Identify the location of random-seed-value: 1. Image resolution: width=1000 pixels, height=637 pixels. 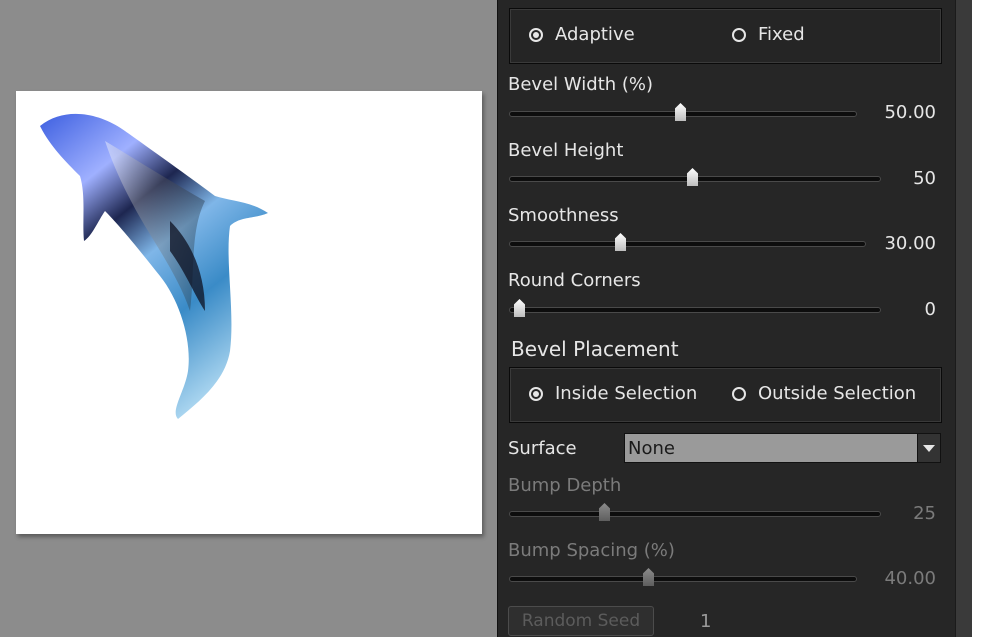
(706, 621).